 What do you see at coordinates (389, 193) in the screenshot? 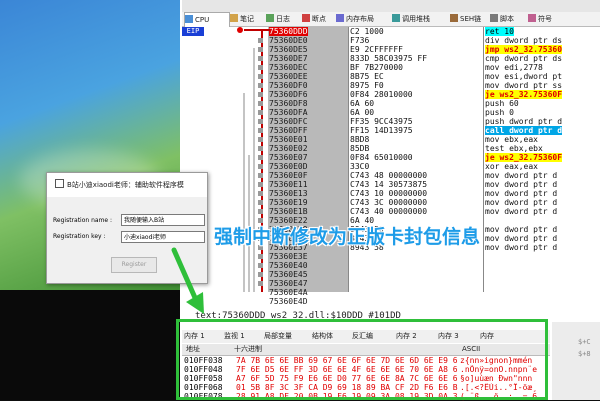
I see `opcode-bytes: C743 10 00000000` at bounding box center [389, 193].